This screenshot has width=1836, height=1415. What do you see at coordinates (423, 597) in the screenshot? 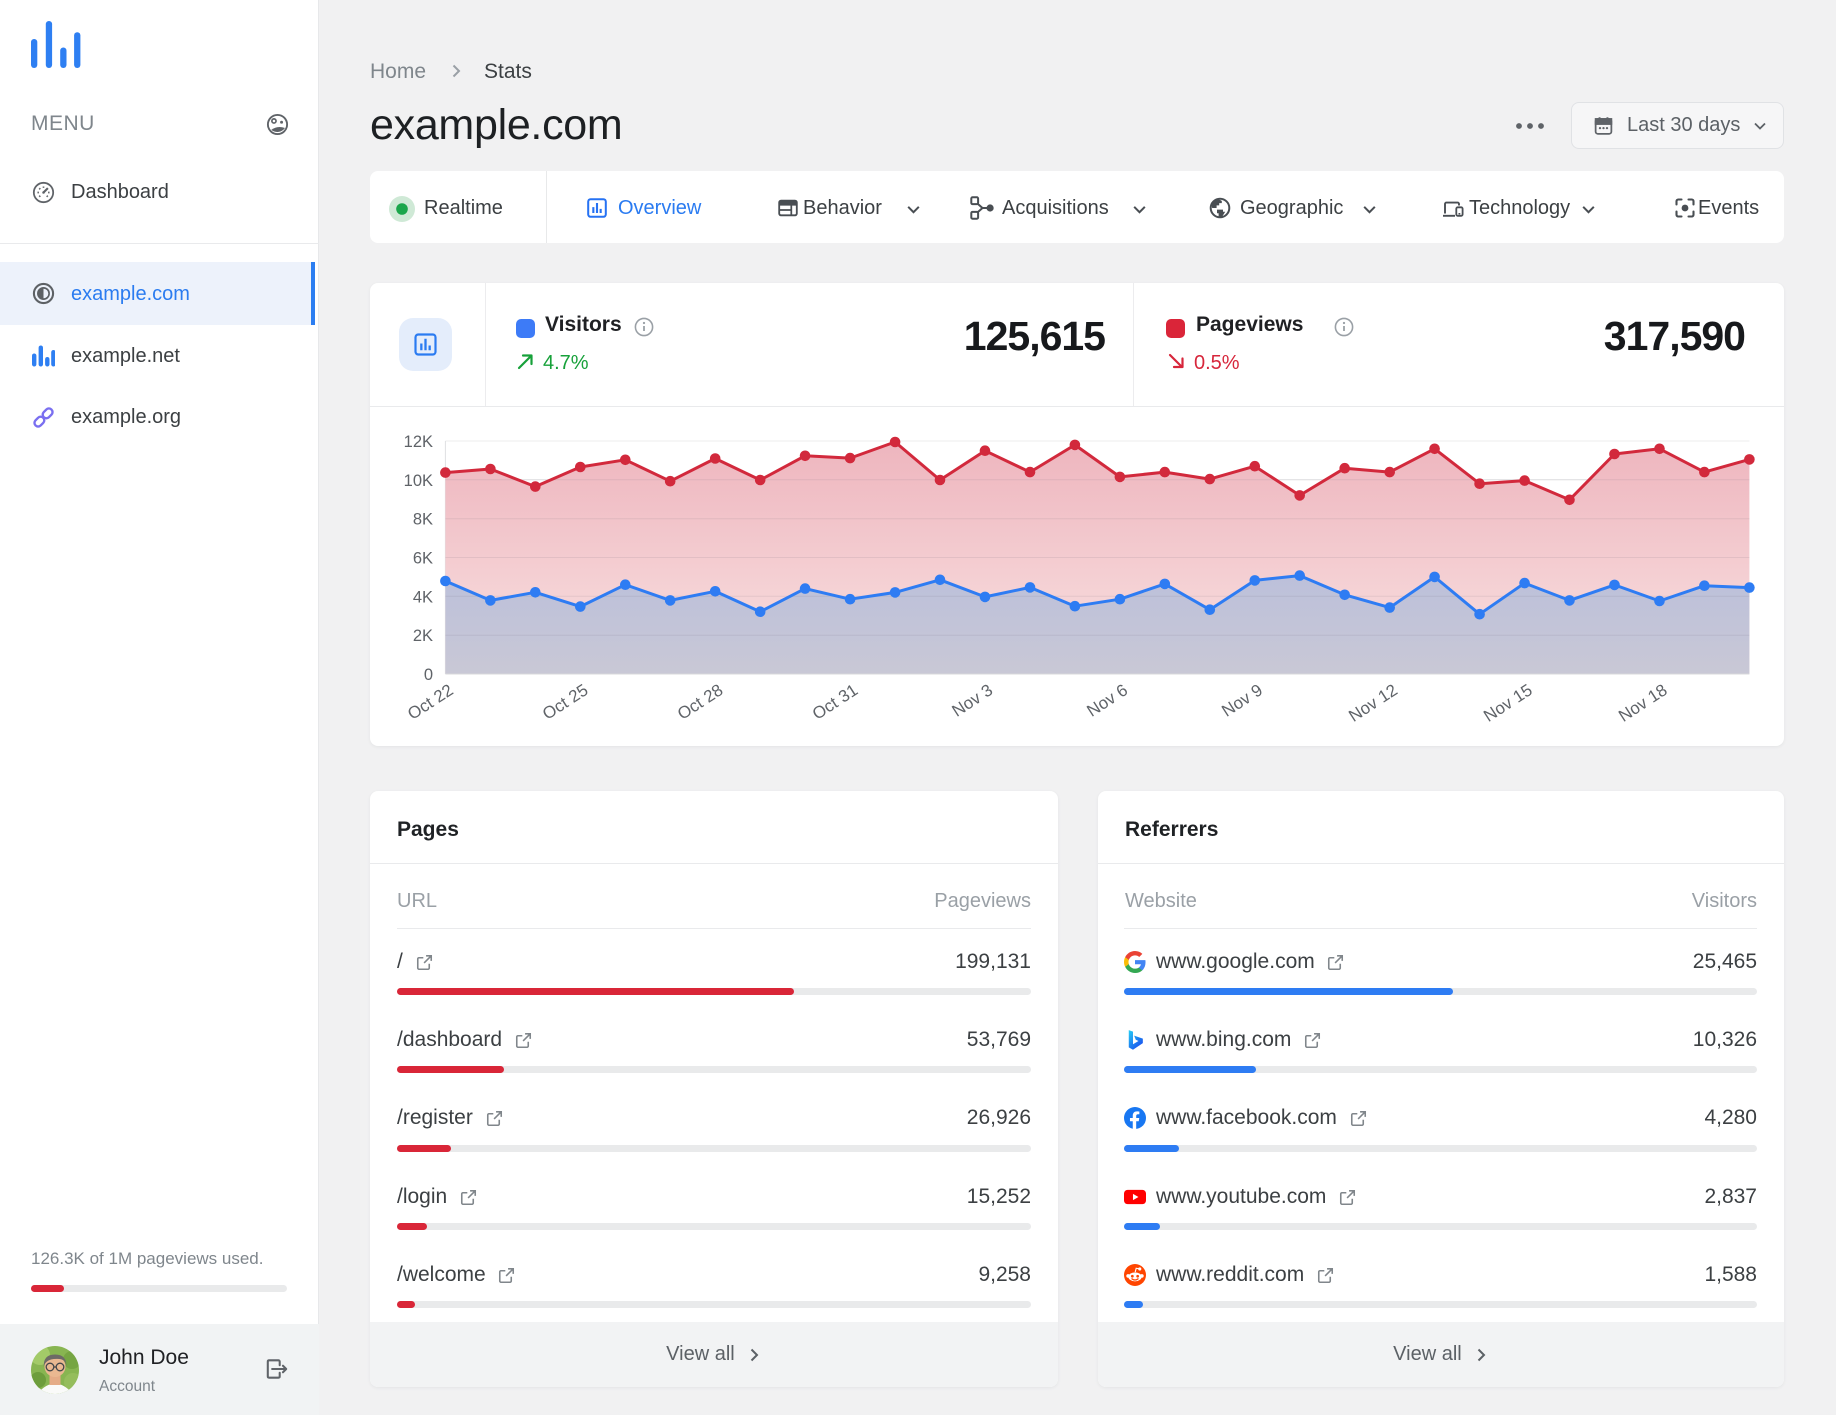
I see `svg-text: 4K` at bounding box center [423, 597].